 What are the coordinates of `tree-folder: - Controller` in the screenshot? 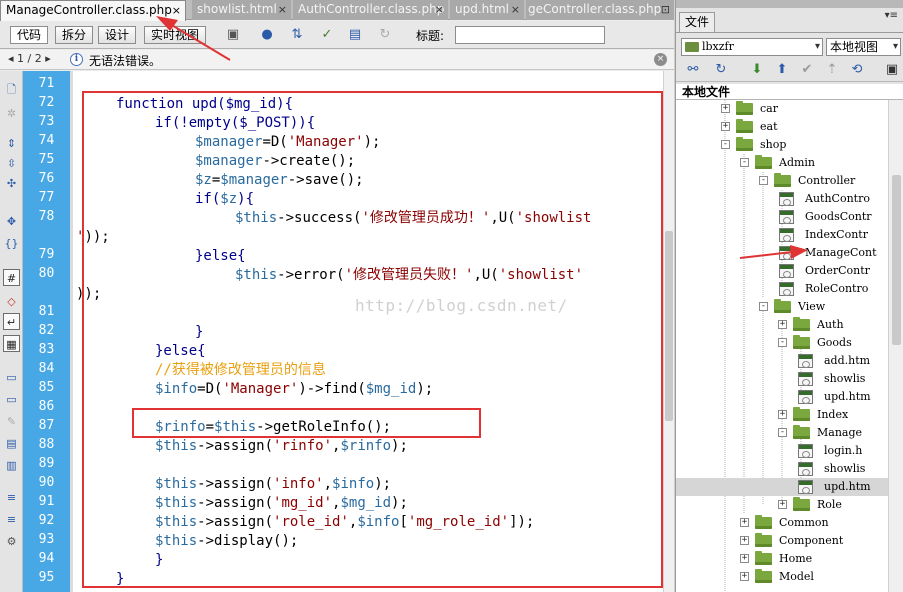 It's located at (782, 181).